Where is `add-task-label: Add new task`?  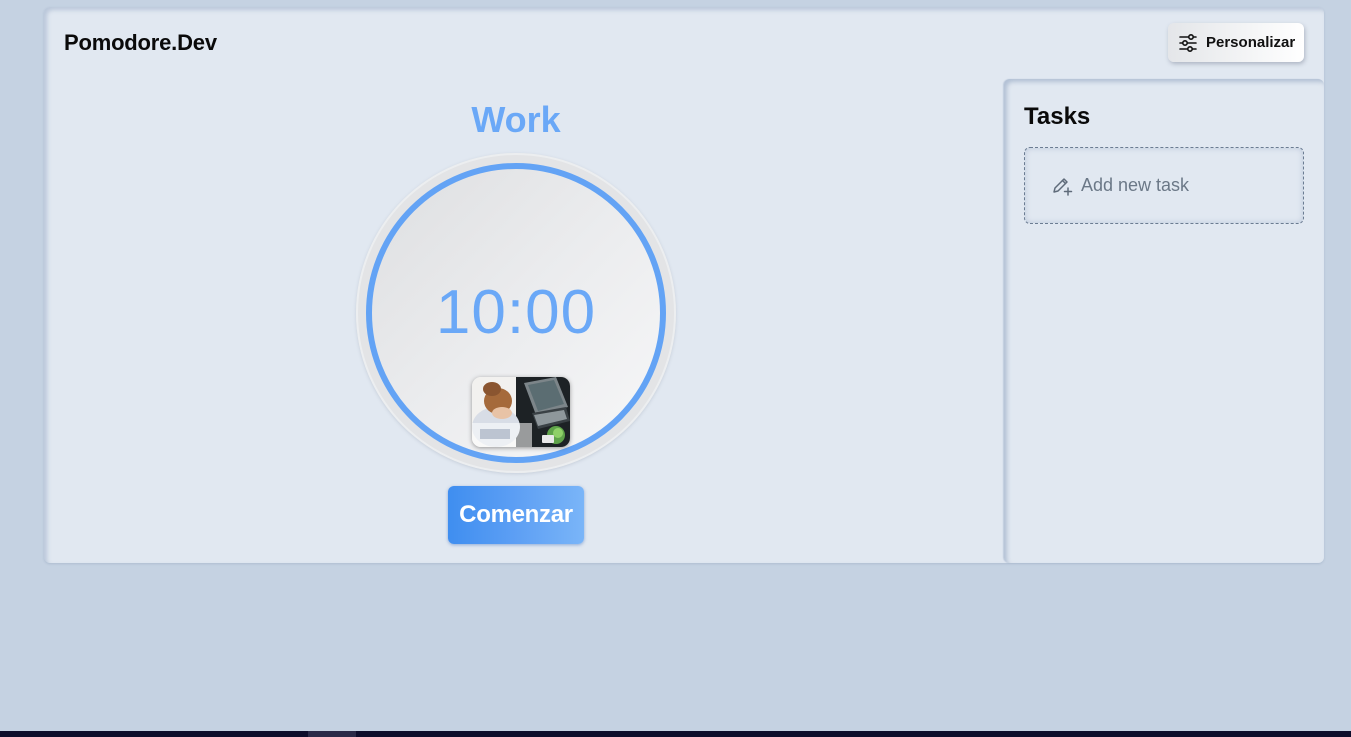 add-task-label: Add new task is located at coordinates (1135, 185).